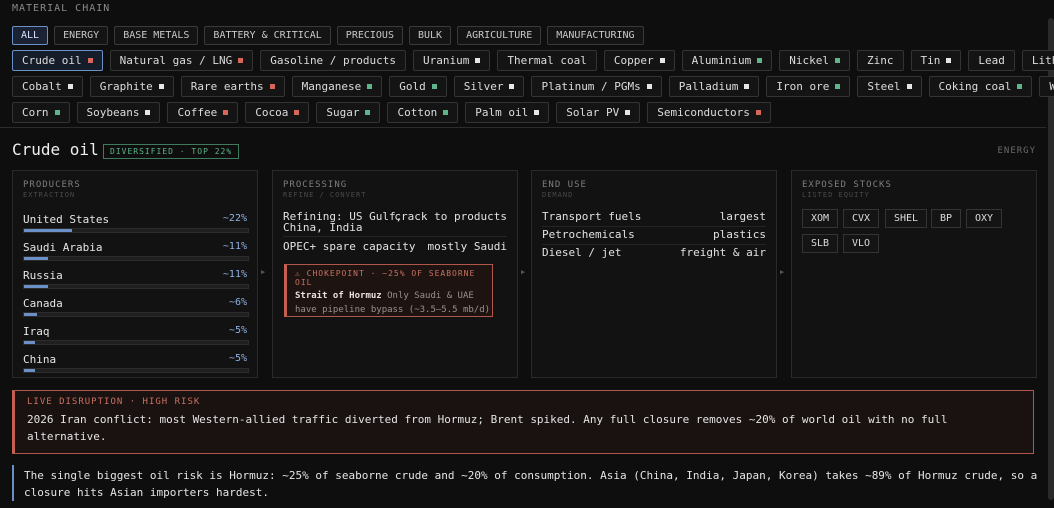 This screenshot has width=1054, height=508. What do you see at coordinates (35, 112) in the screenshot?
I see `commodity-label: Corn` at bounding box center [35, 112].